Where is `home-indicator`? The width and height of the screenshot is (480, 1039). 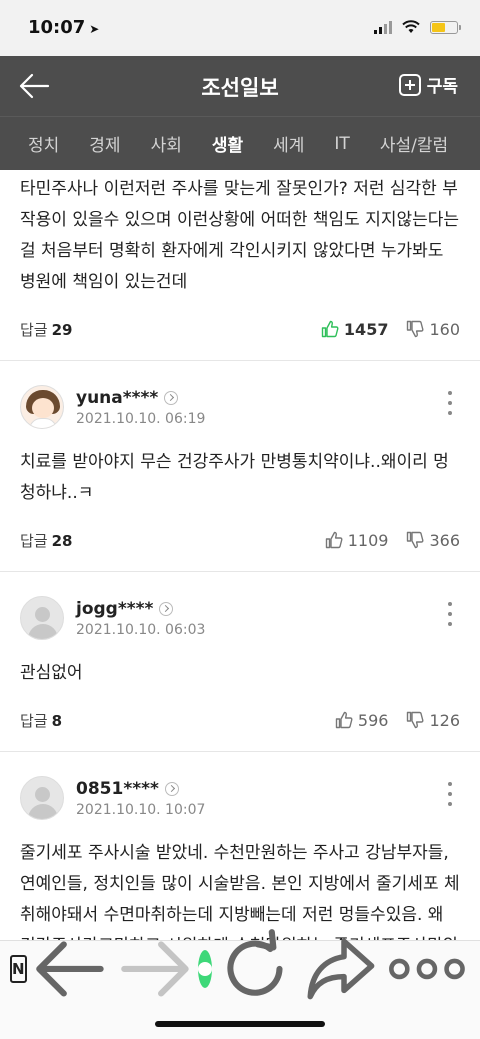
home-indicator is located at coordinates (240, 1024).